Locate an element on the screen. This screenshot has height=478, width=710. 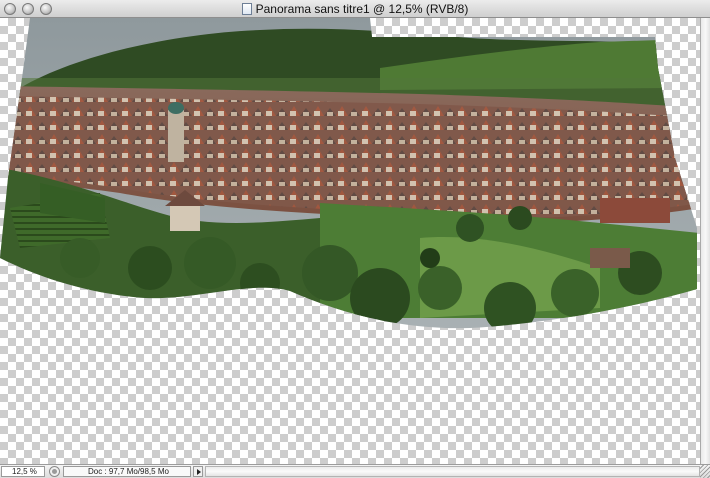
vertical-scrollbar is located at coordinates (705, 241).